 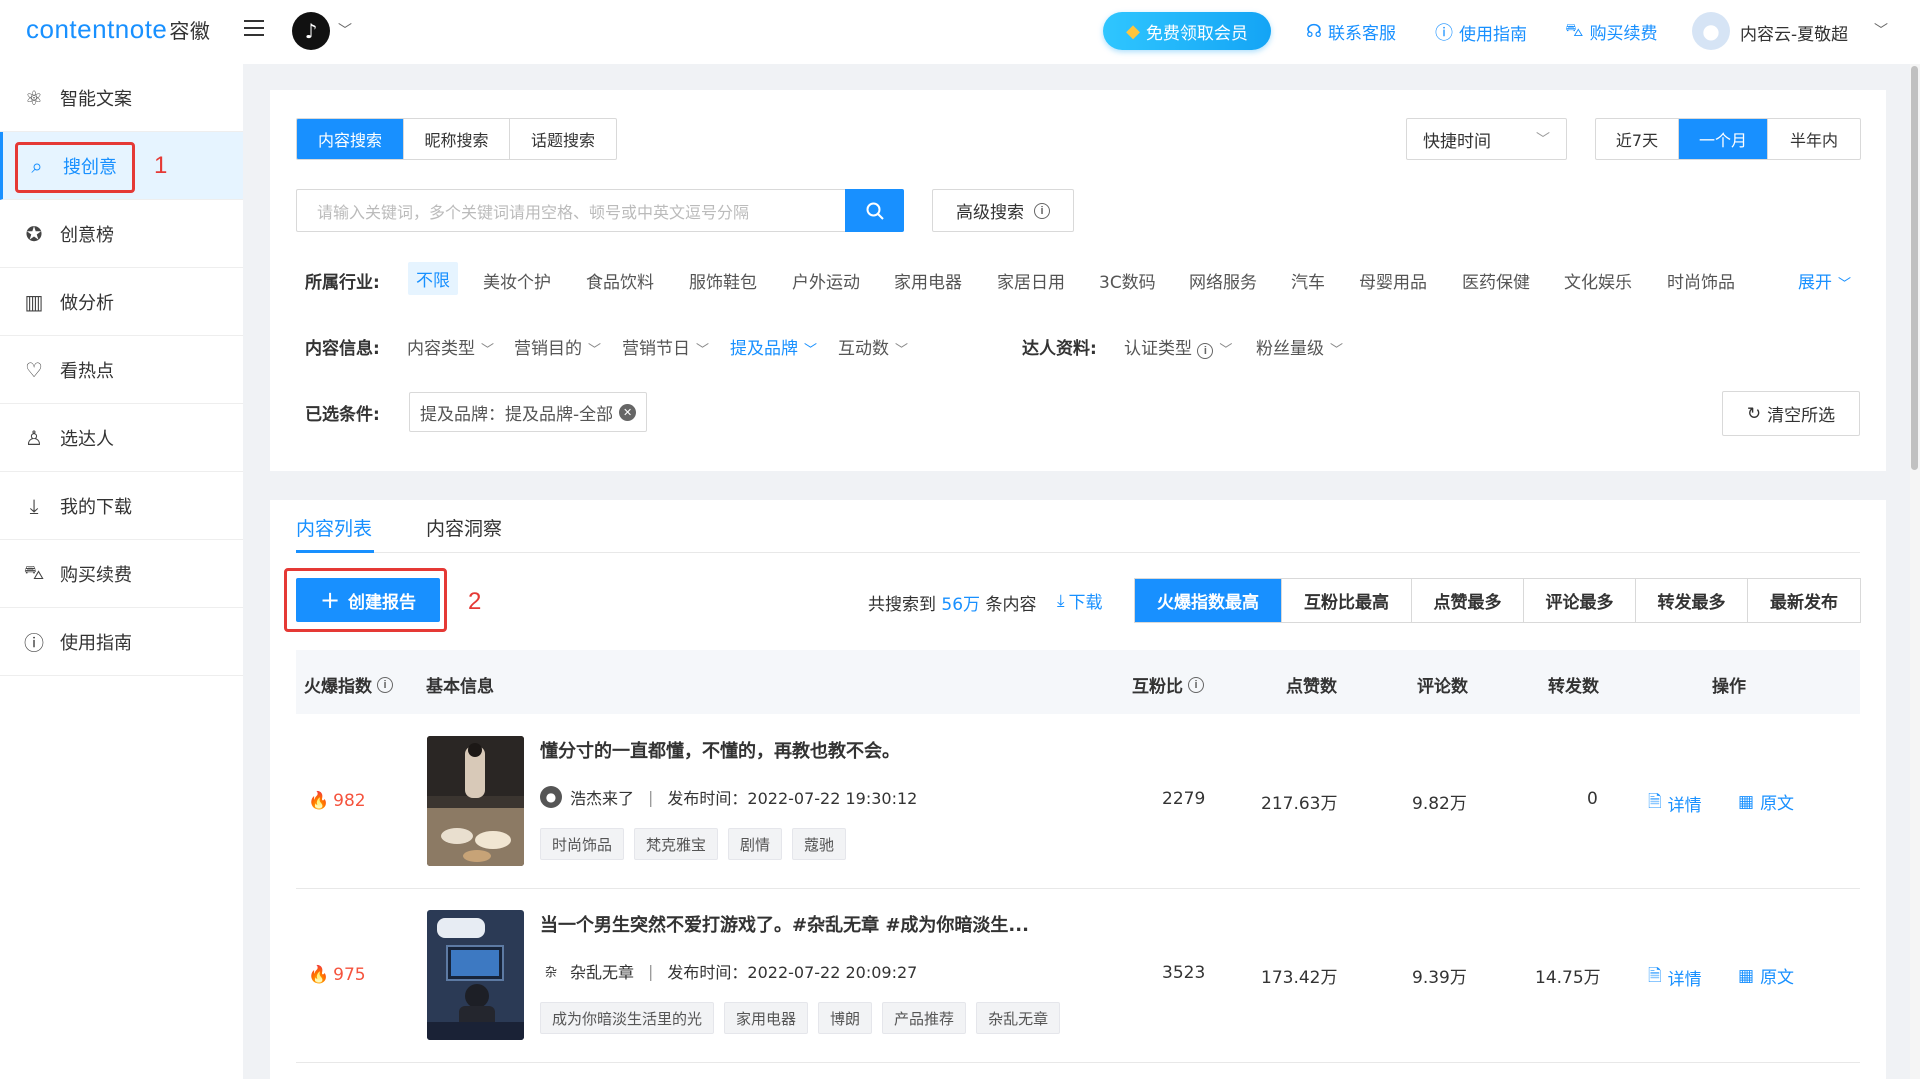 What do you see at coordinates (551, 971) in the screenshot?
I see `author-avatar: 杂` at bounding box center [551, 971].